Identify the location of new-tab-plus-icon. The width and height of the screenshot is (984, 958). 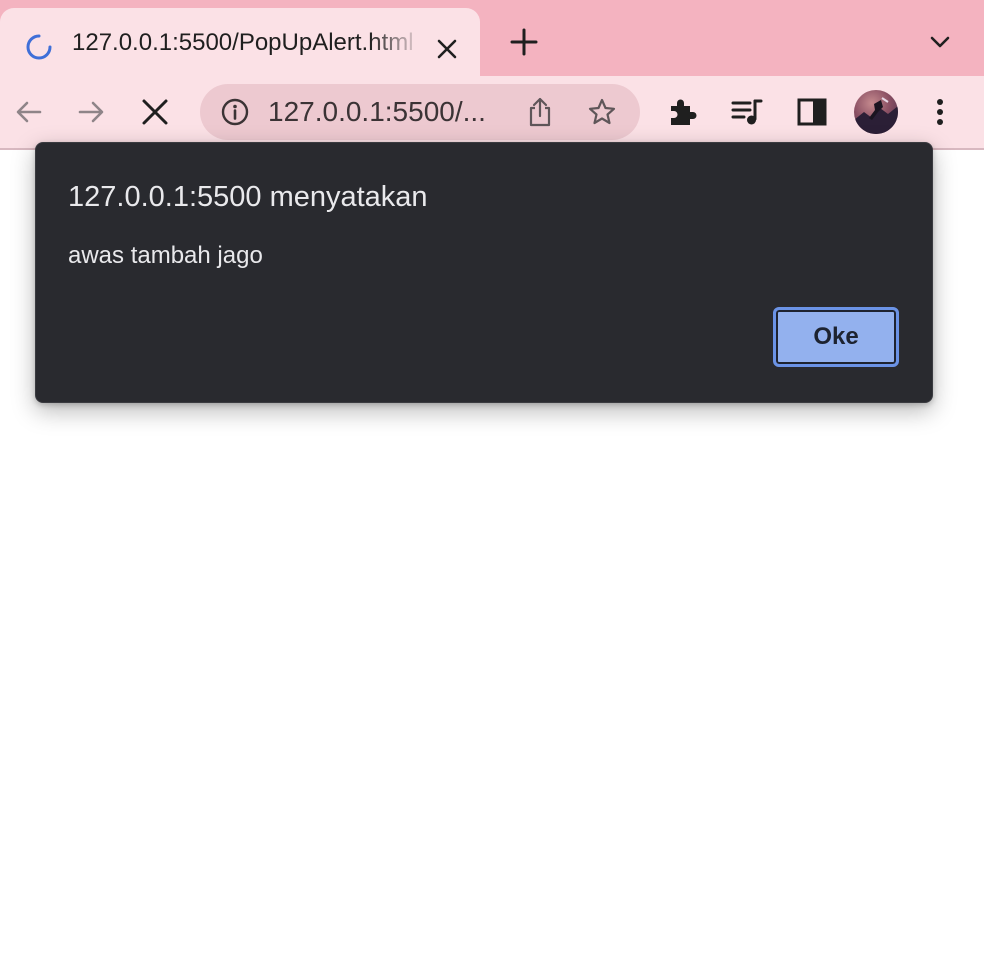
(524, 42).